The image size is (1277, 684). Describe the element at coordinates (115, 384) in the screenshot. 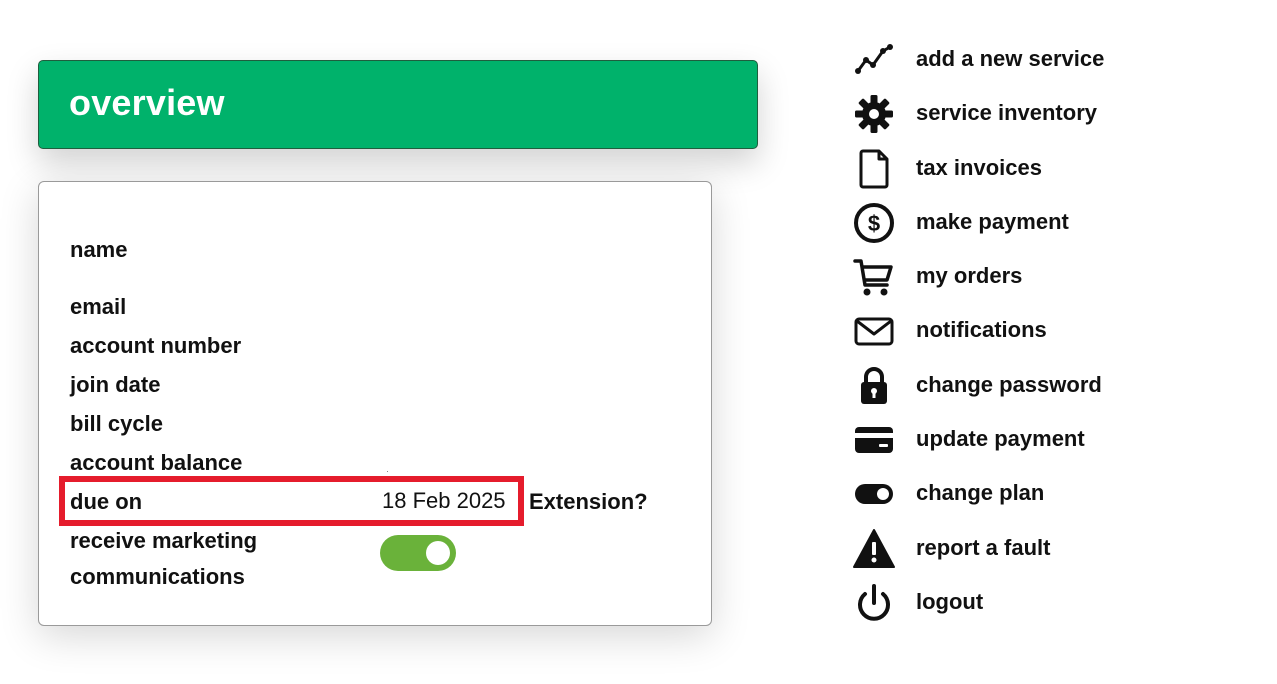

I see `join-date-label: join date` at that location.